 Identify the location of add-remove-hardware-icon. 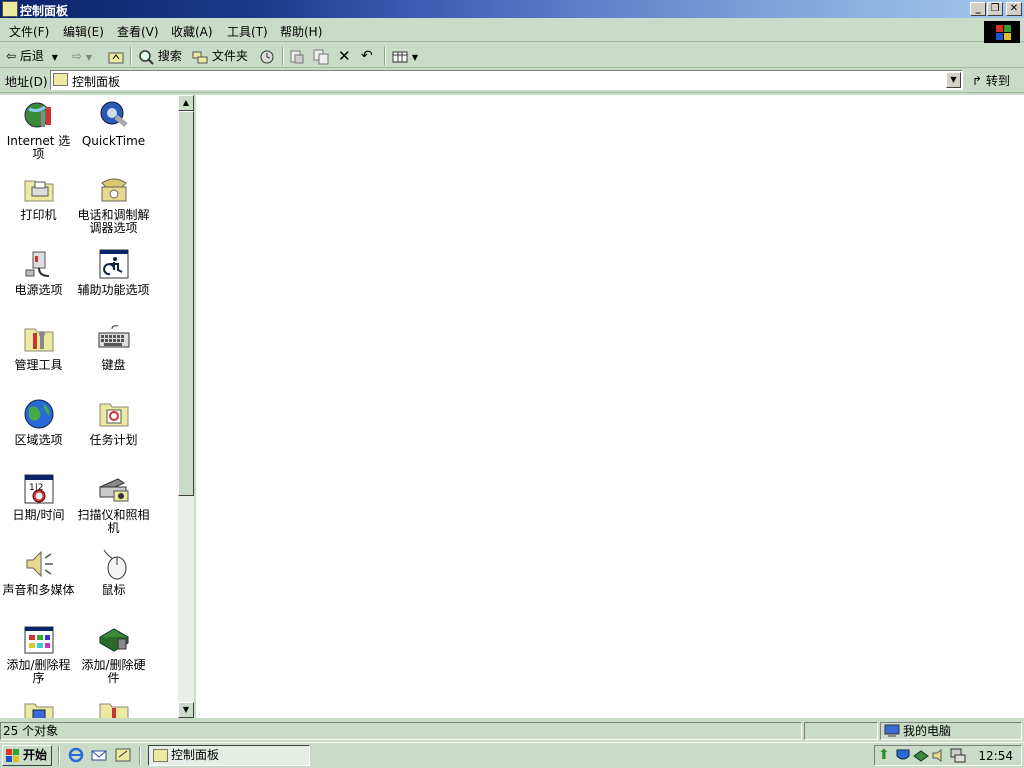
(114, 639).